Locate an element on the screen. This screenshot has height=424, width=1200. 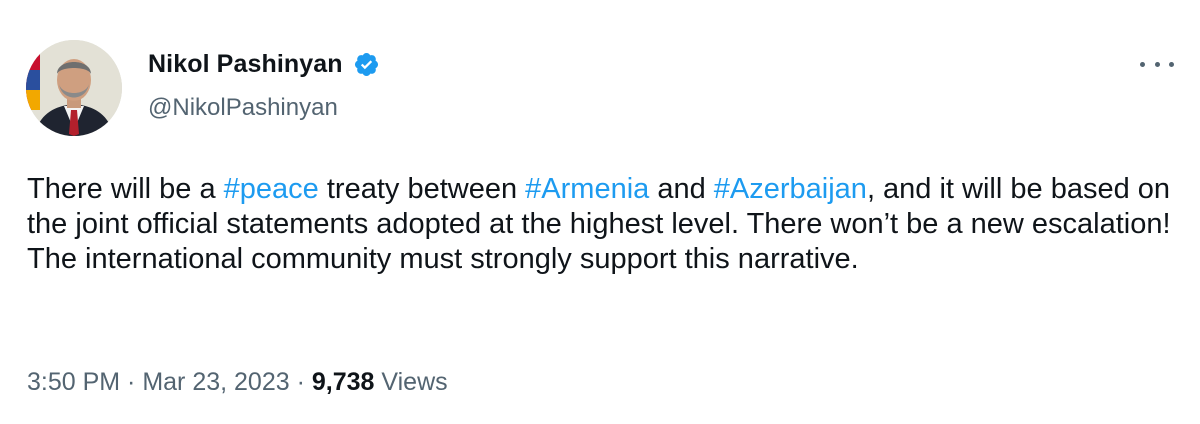
author-display-name: Nikol Pashinyan is located at coordinates (245, 64).